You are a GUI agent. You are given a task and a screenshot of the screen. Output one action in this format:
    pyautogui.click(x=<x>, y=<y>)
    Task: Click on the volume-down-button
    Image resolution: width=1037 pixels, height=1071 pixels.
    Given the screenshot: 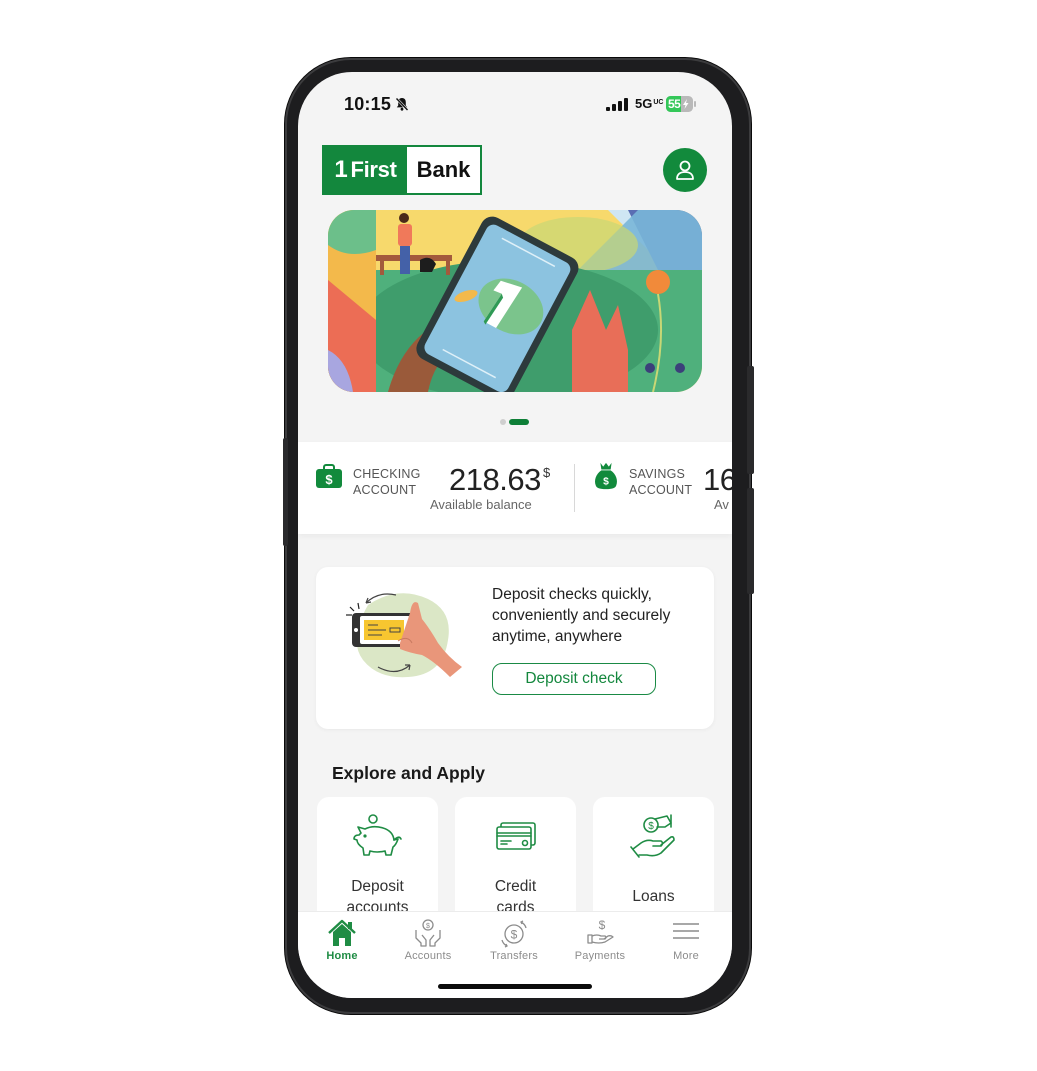 What is the action you would take?
    pyautogui.click(x=750, y=541)
    